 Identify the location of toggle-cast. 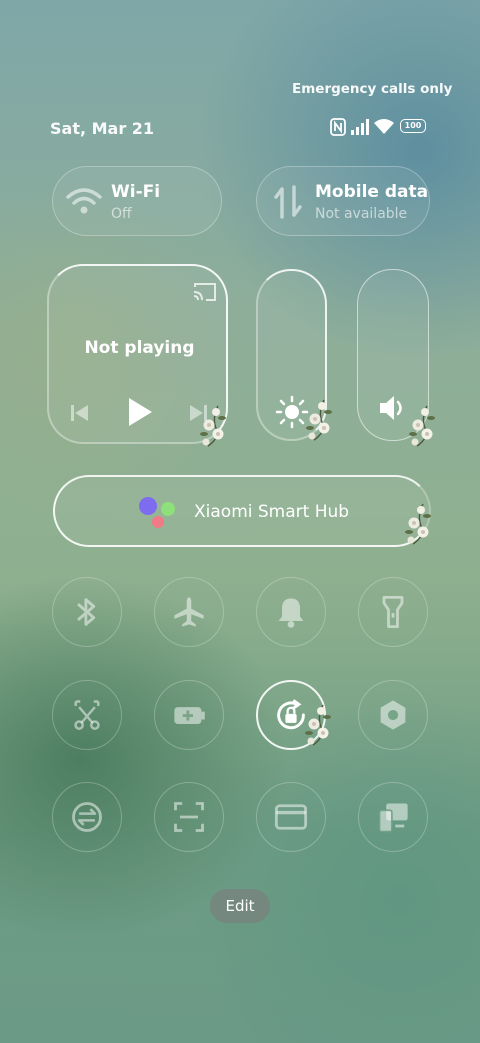
(393, 817).